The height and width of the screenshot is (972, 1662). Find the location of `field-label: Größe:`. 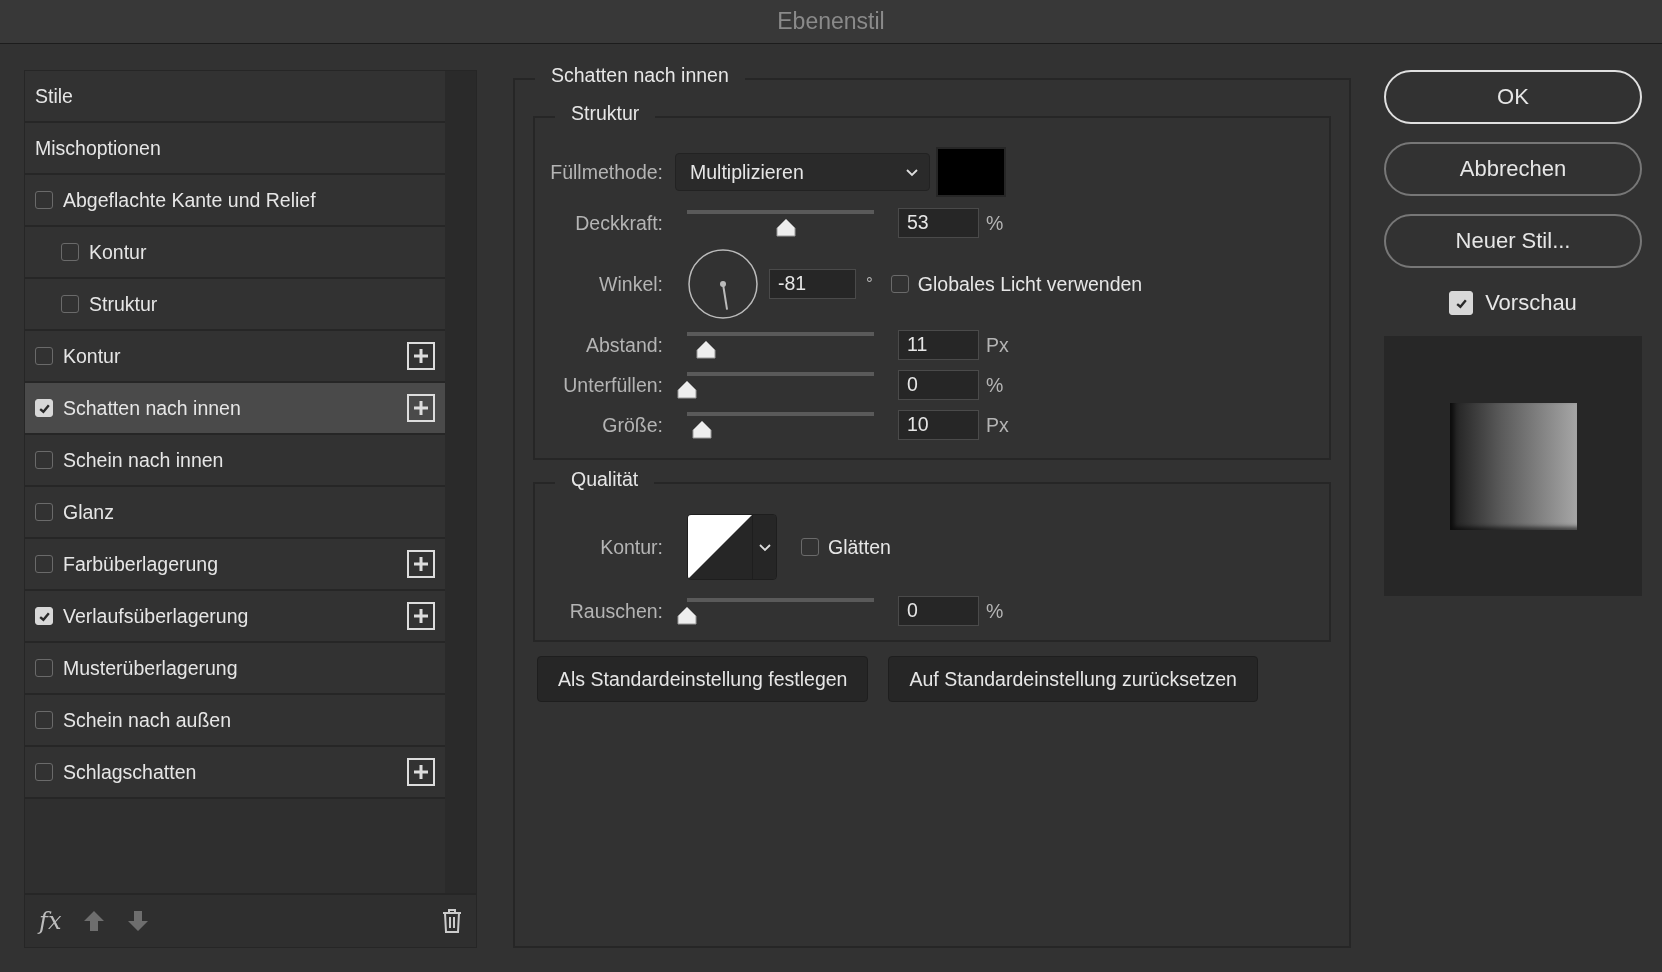

field-label: Größe: is located at coordinates (632, 425).